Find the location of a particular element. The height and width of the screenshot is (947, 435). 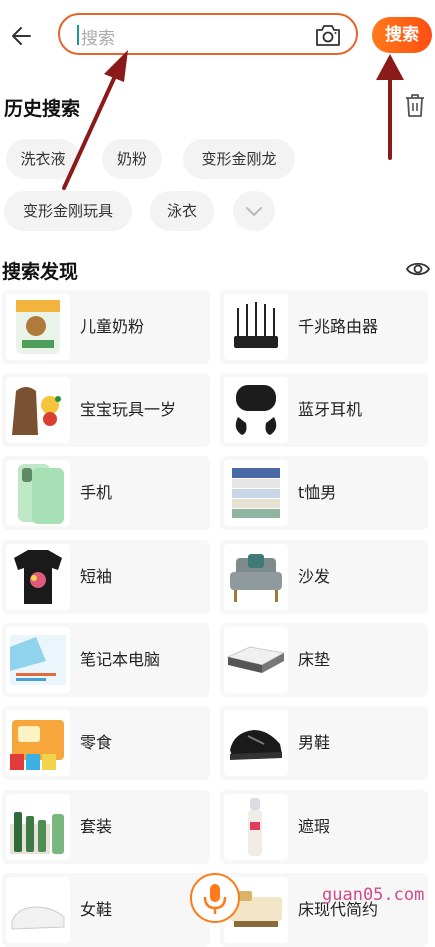

discover-item: 沙发 is located at coordinates (324, 577).